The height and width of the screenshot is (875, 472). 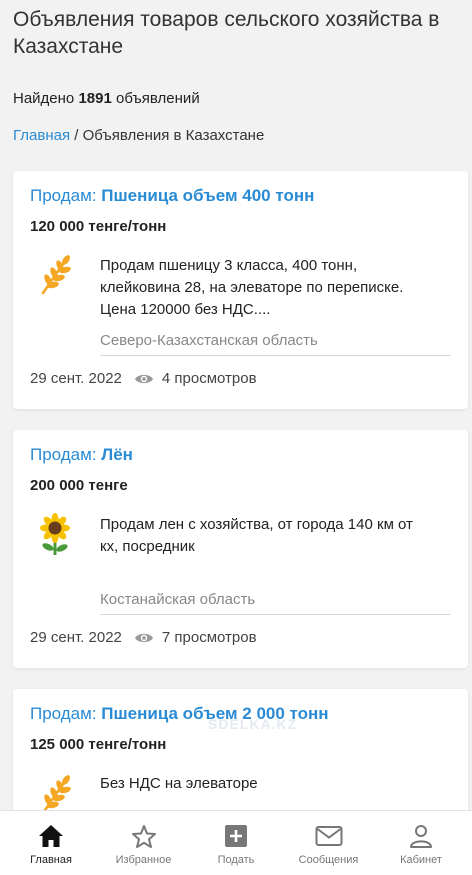 What do you see at coordinates (98, 226) in the screenshot?
I see `listing-price: 120 000 тенге/тонн` at bounding box center [98, 226].